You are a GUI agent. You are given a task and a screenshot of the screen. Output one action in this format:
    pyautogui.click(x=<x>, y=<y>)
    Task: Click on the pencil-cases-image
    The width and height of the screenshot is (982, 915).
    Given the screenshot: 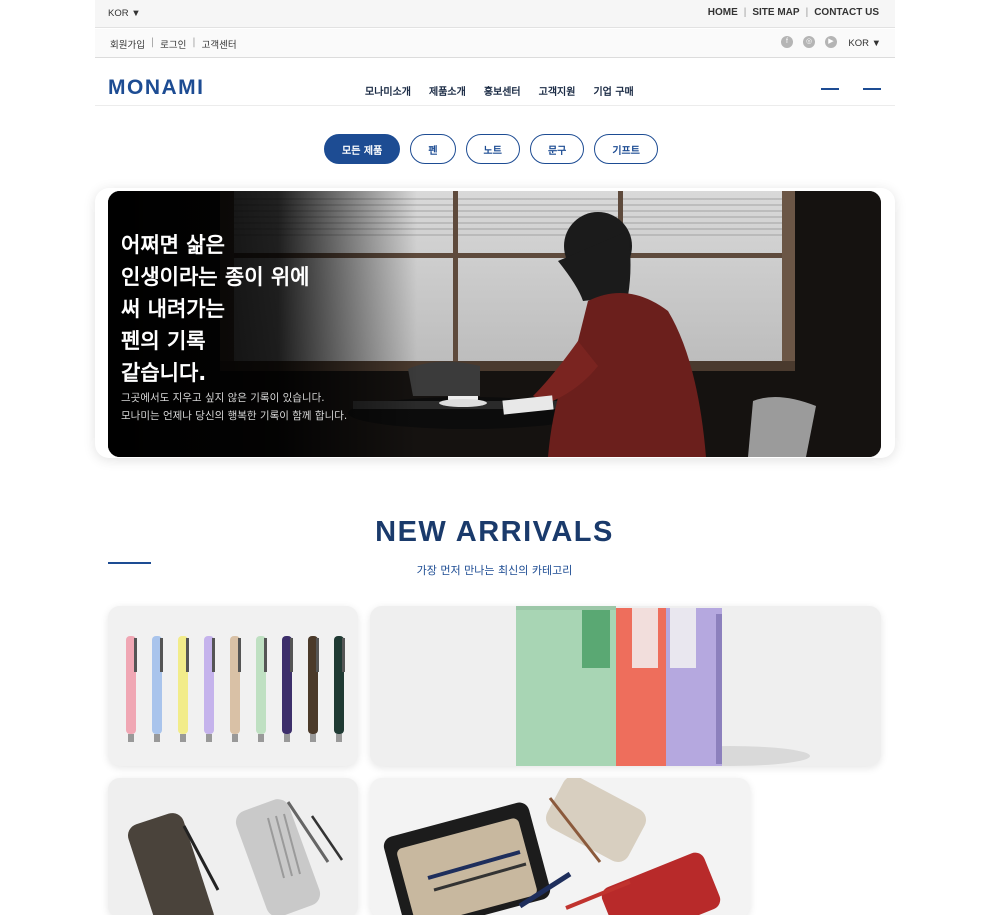 What is the action you would take?
    pyautogui.click(x=233, y=846)
    